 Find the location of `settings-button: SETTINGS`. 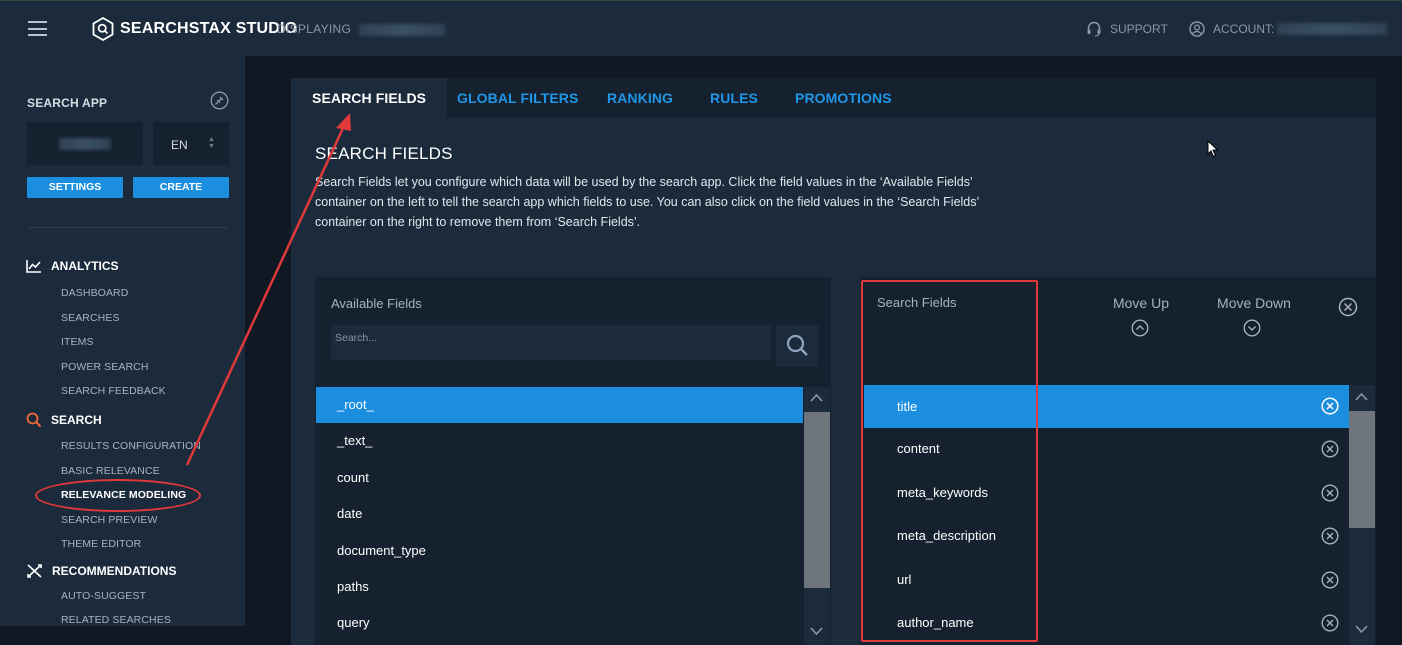

settings-button: SETTINGS is located at coordinates (75, 187).